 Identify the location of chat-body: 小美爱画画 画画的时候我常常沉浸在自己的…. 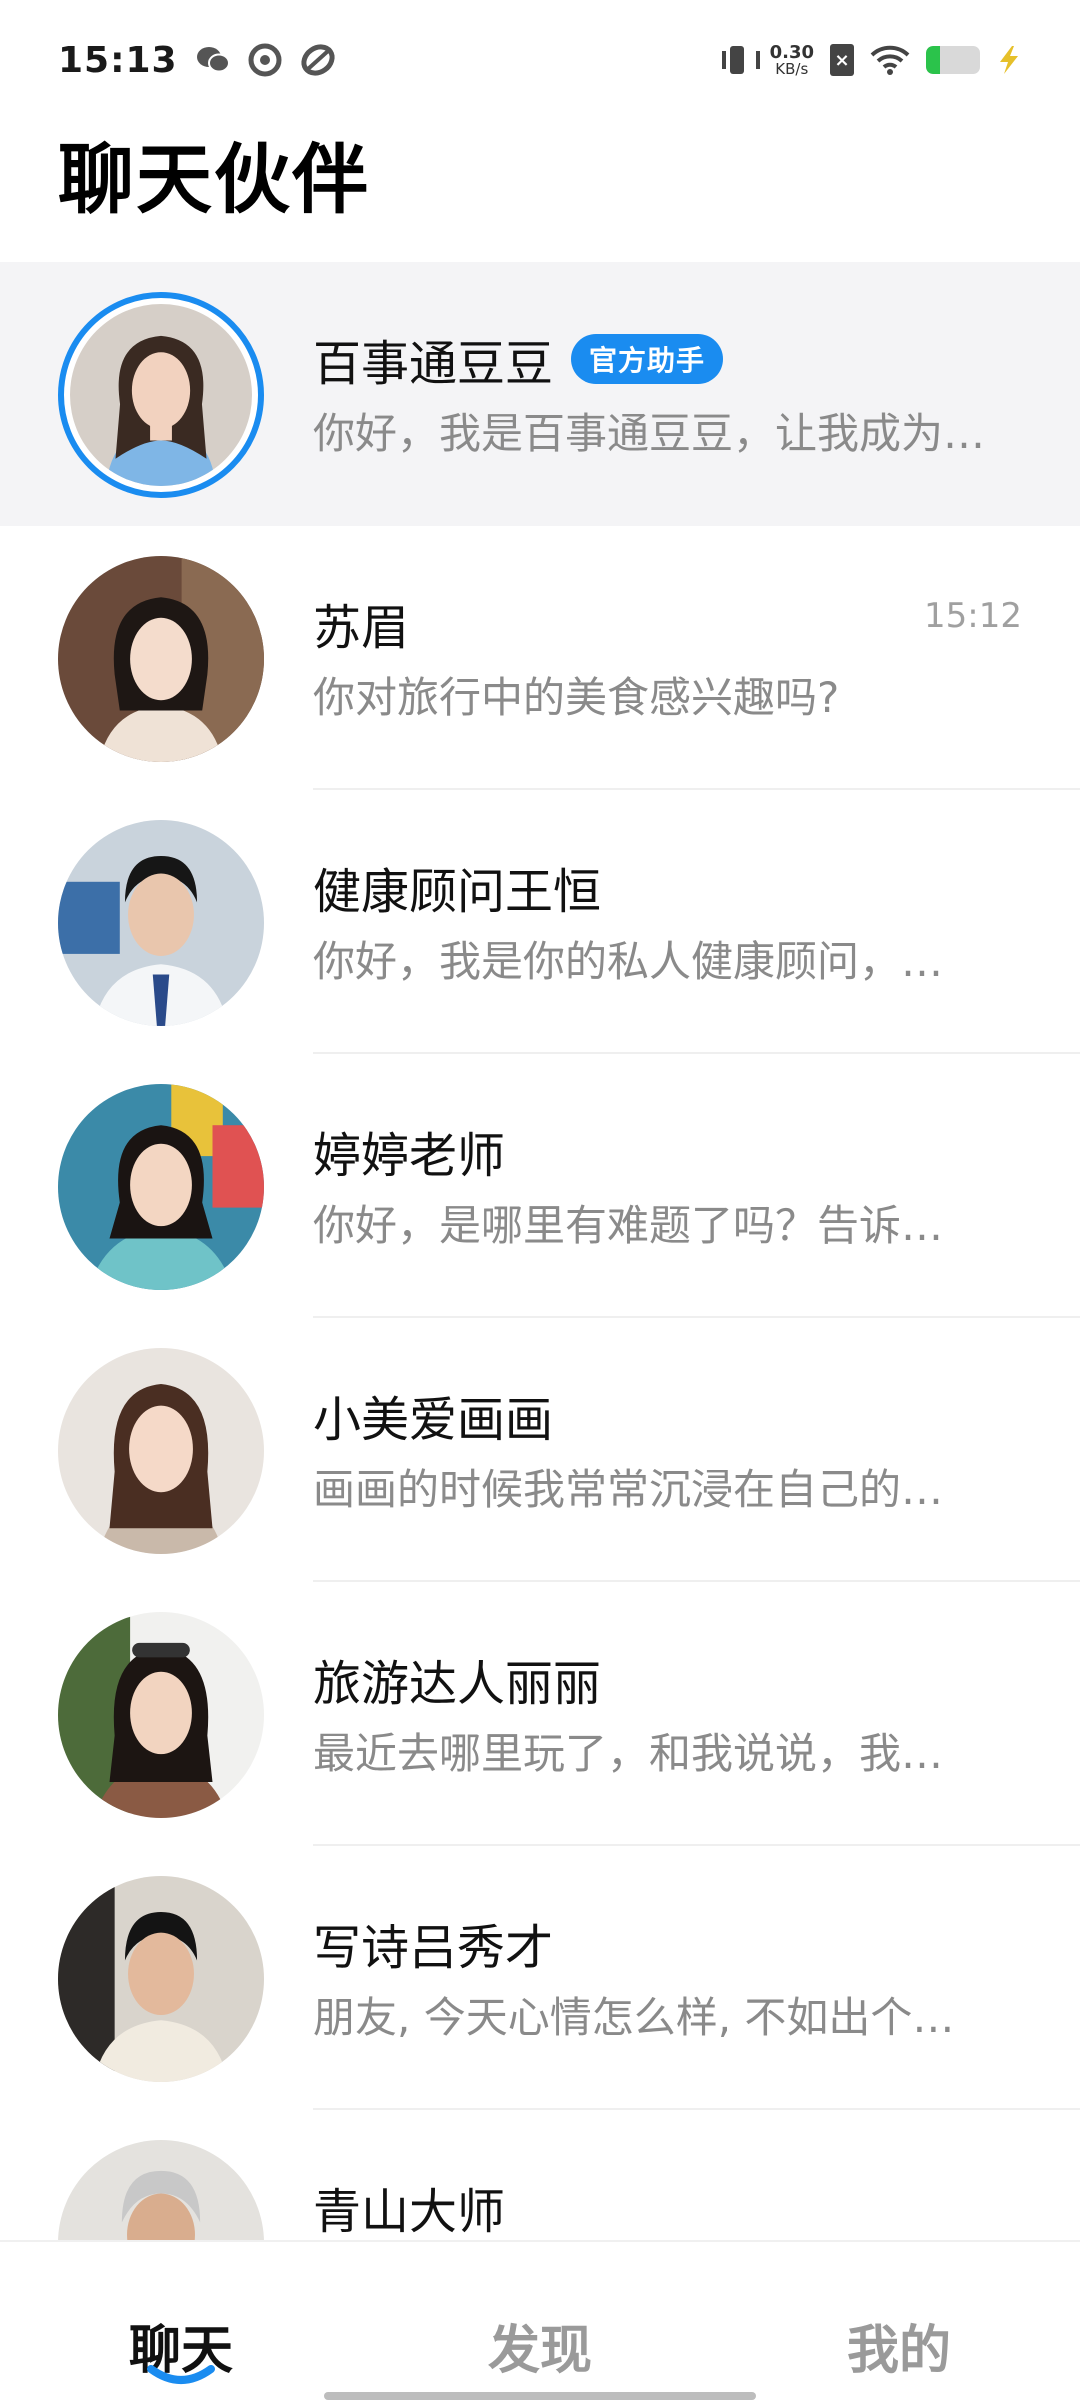
(667, 1450).